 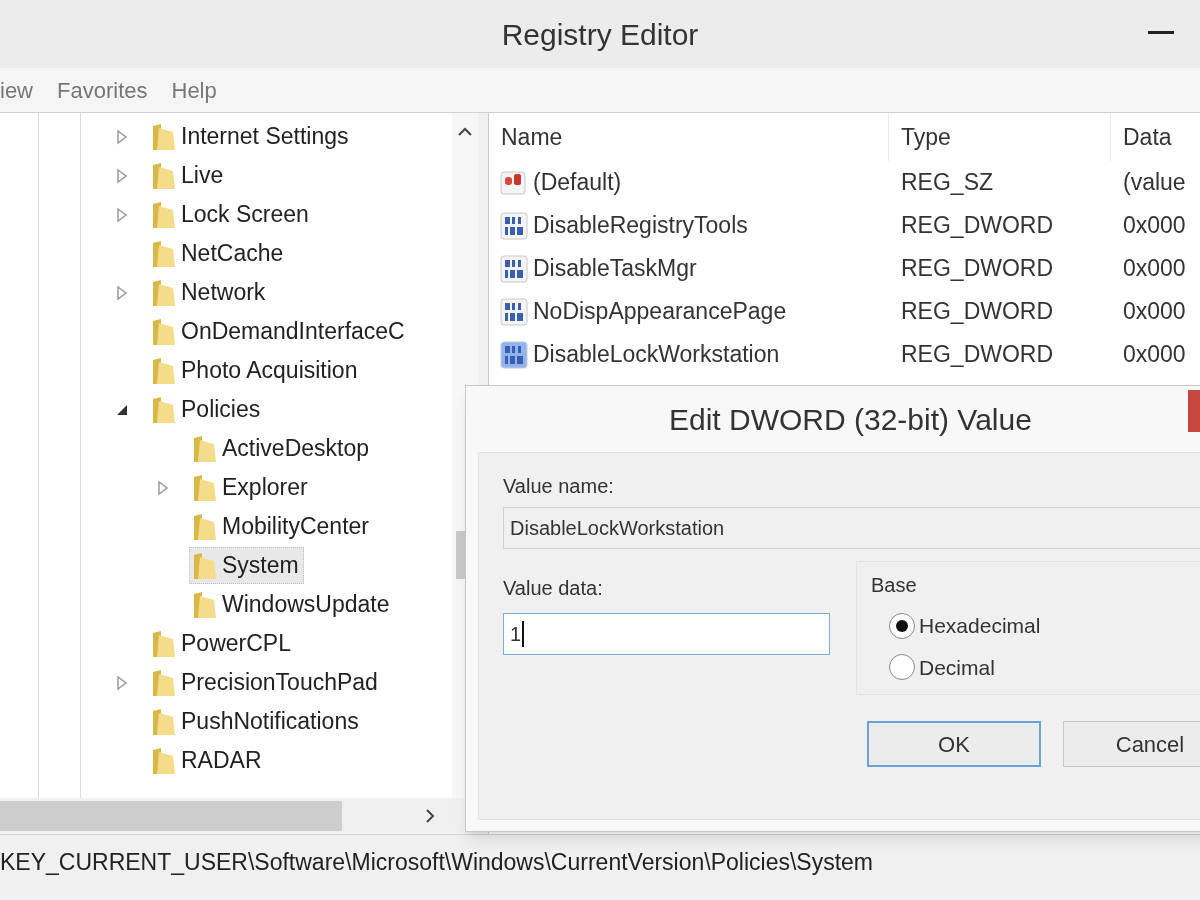 I want to click on tree-item: Network, so click(x=209, y=292).